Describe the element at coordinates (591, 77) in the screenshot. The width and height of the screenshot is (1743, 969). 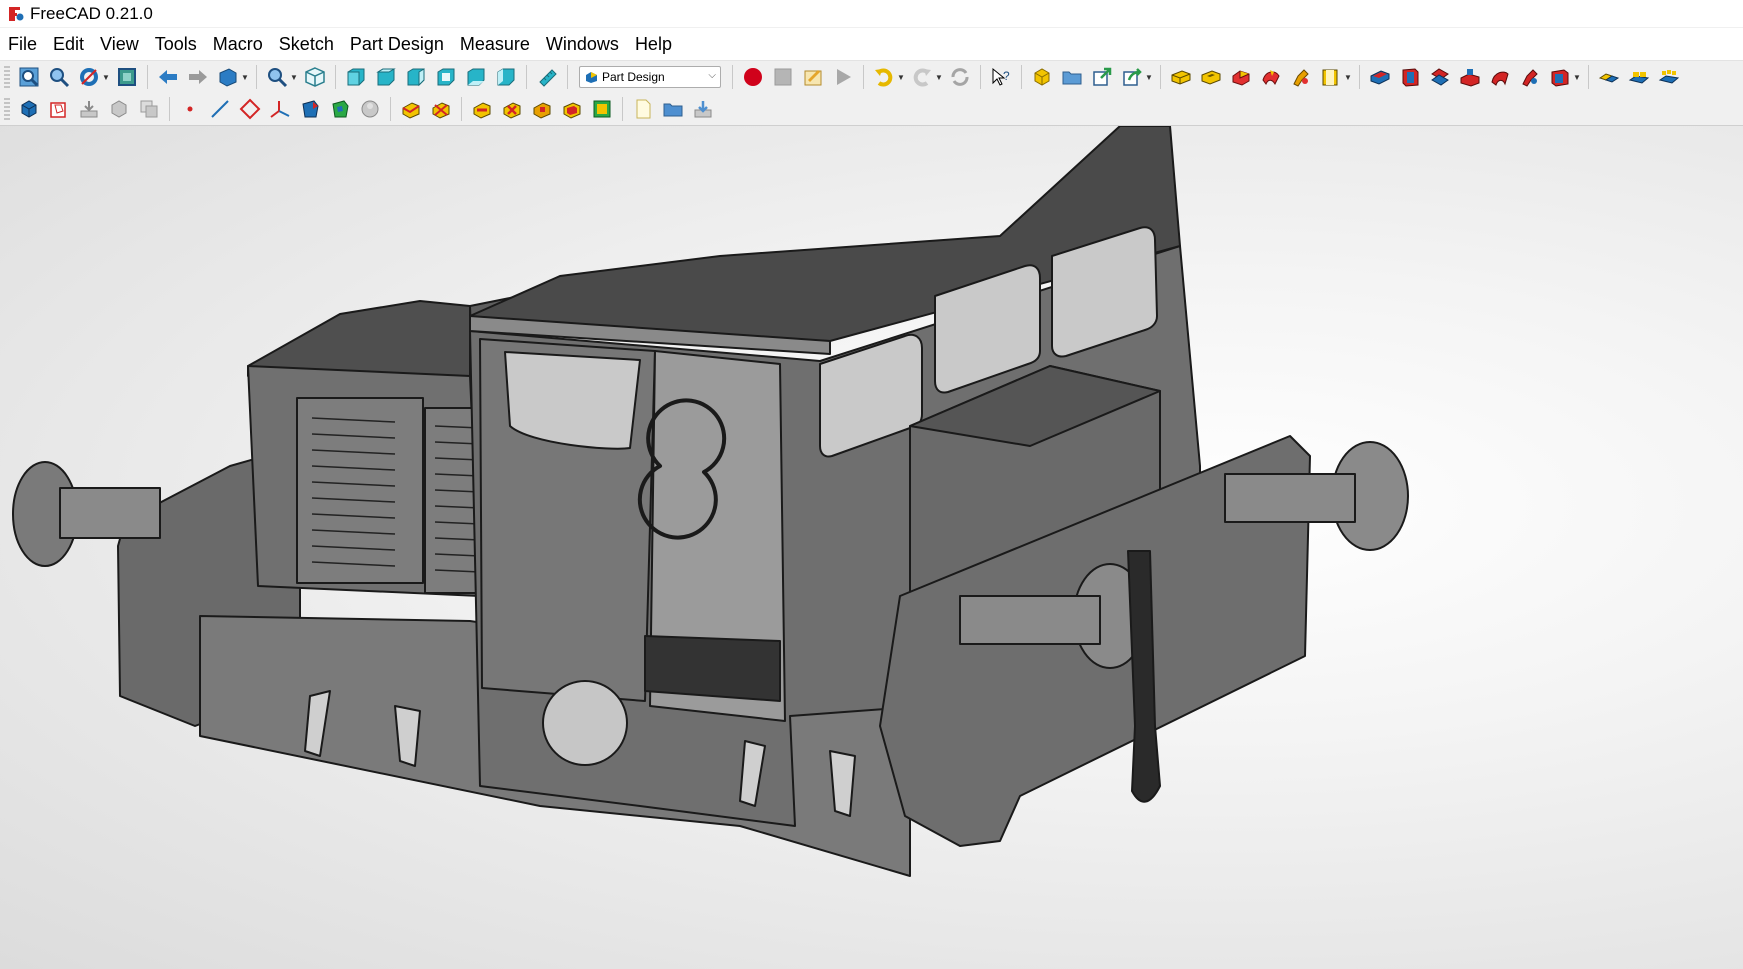
I see `part-design-workbench-icon` at that location.